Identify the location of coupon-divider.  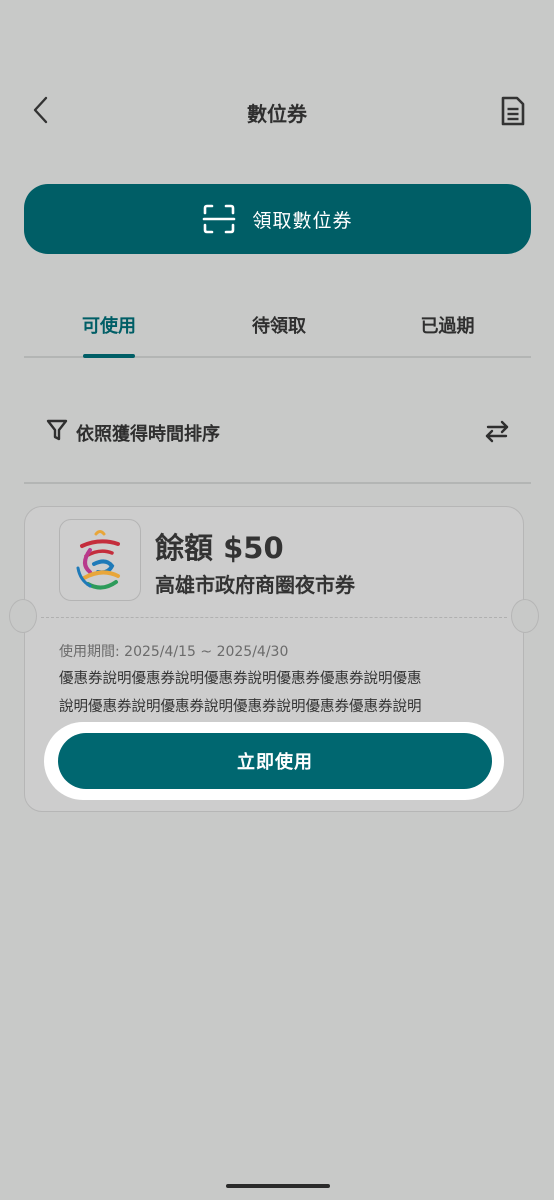
(274, 617).